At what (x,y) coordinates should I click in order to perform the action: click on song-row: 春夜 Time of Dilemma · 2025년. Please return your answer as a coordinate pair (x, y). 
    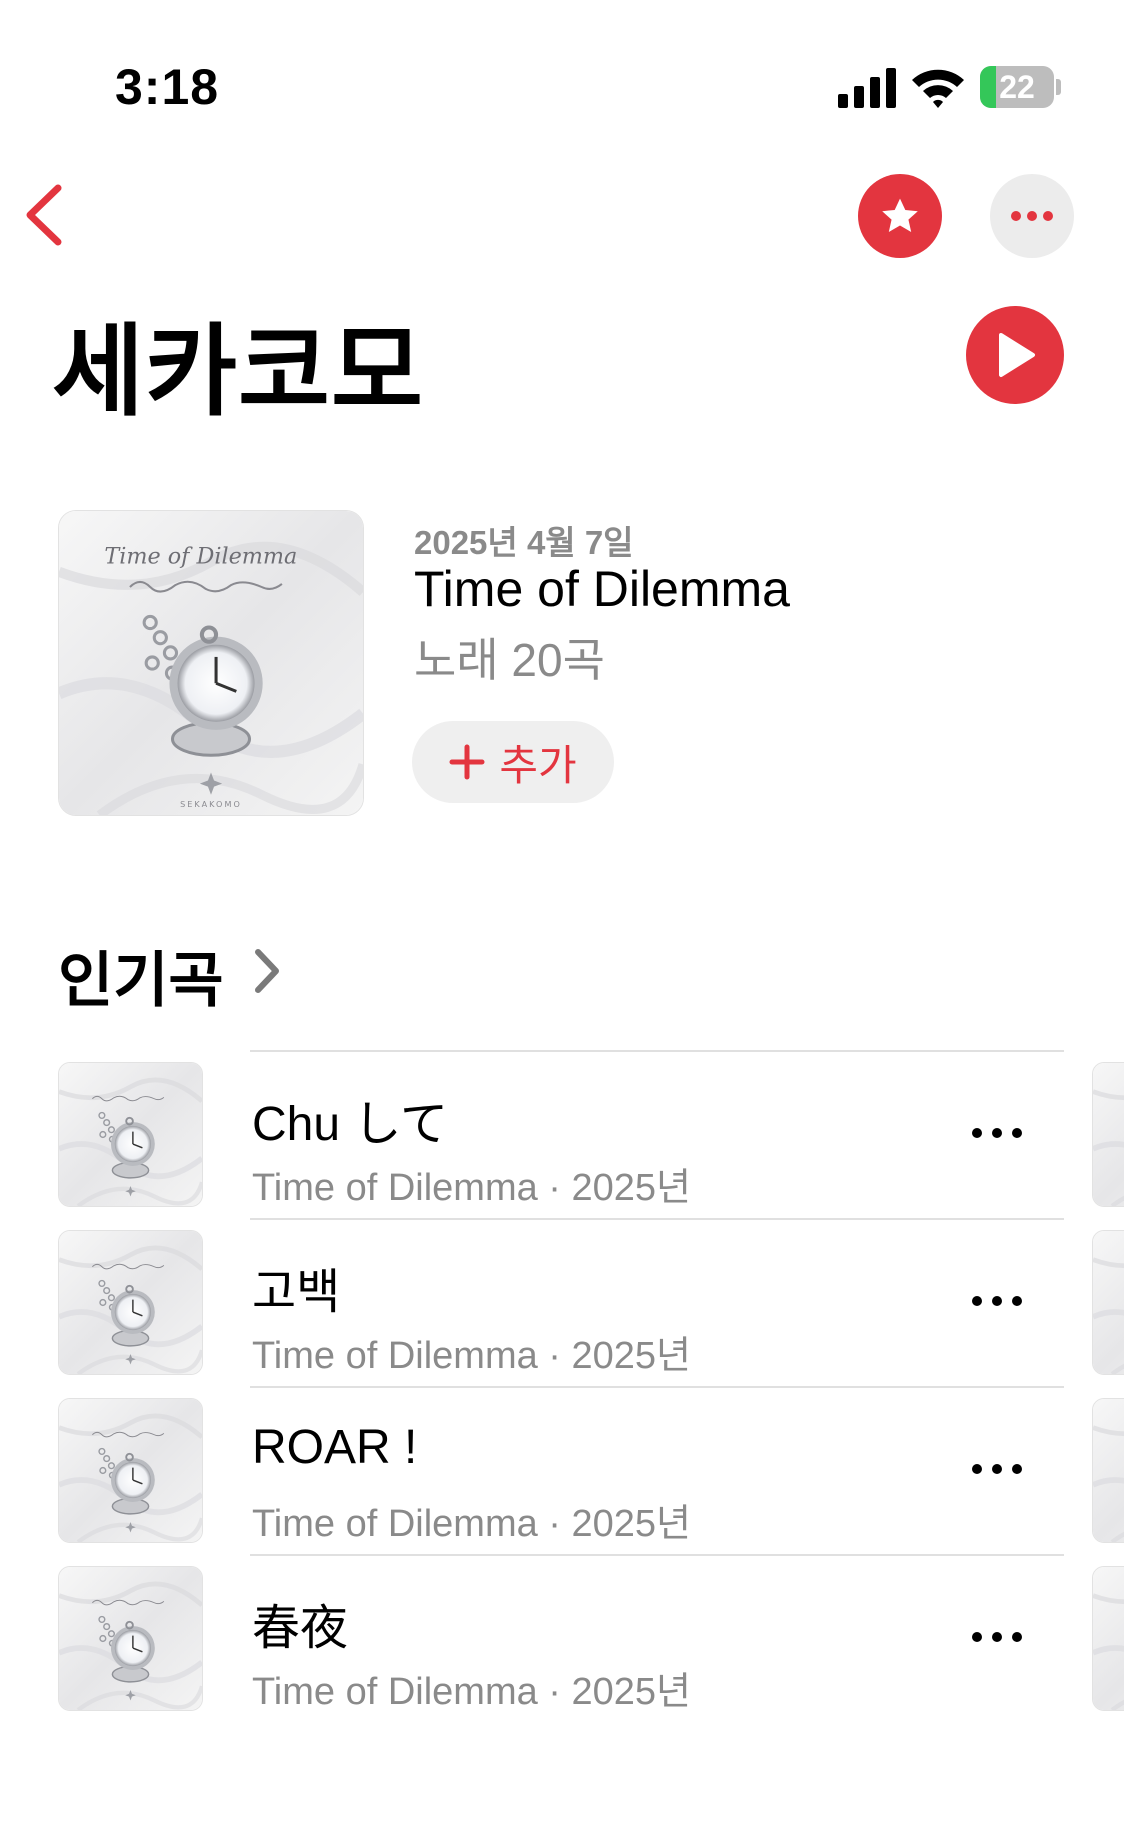
    Looking at the image, I should click on (562, 1638).